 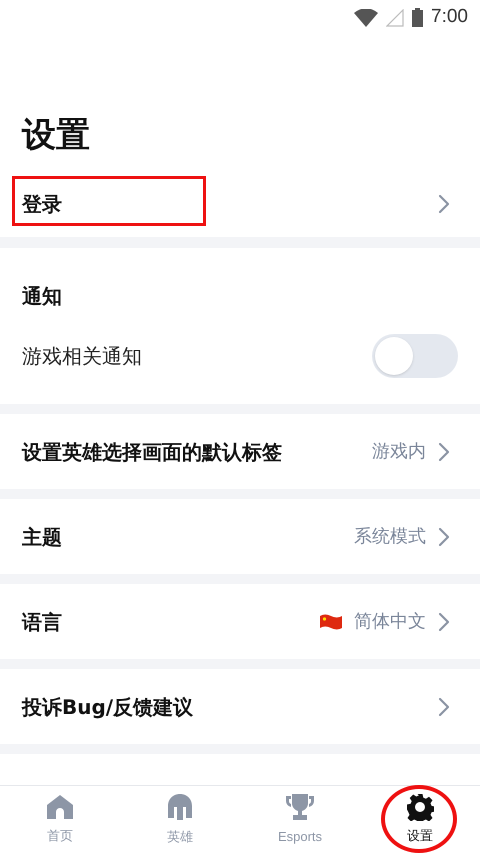 I want to click on settings-row: 投诉Bug/反馈建议, so click(x=240, y=706).